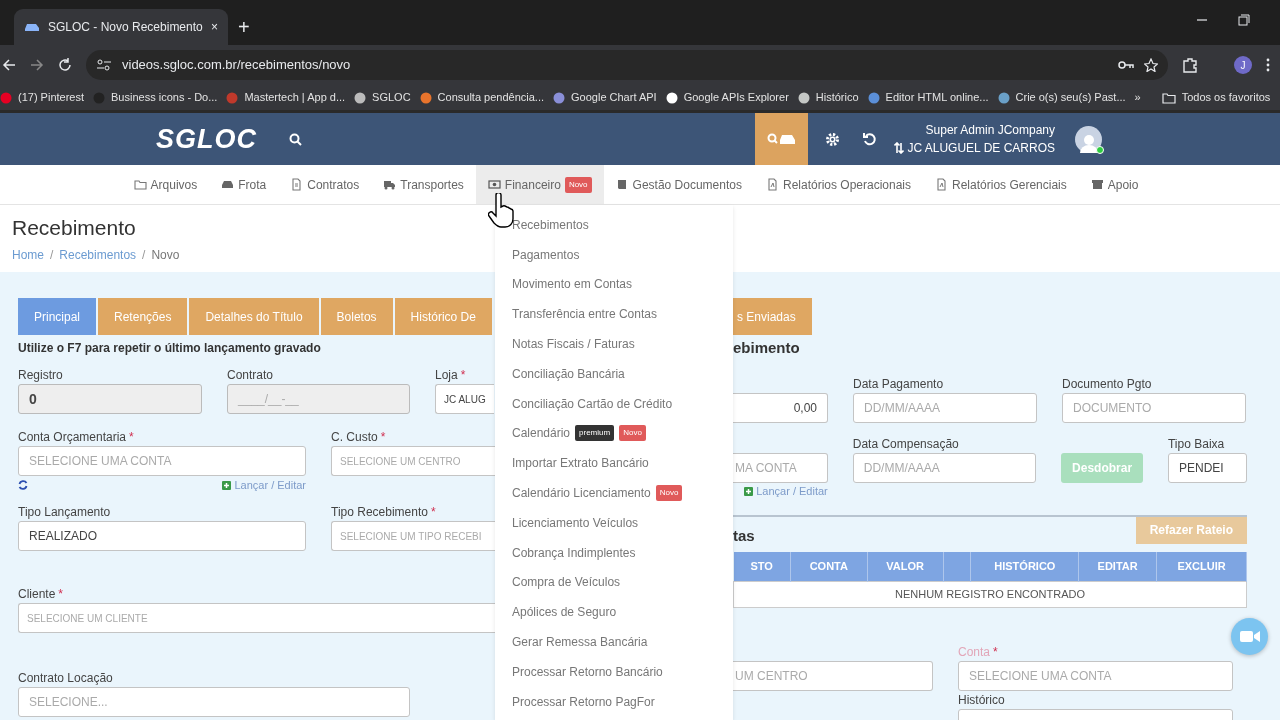 Image resolution: width=1280 pixels, height=720 pixels. Describe the element at coordinates (614, 344) in the screenshot. I see `menu-item: Notas Fiscais / Faturas` at that location.